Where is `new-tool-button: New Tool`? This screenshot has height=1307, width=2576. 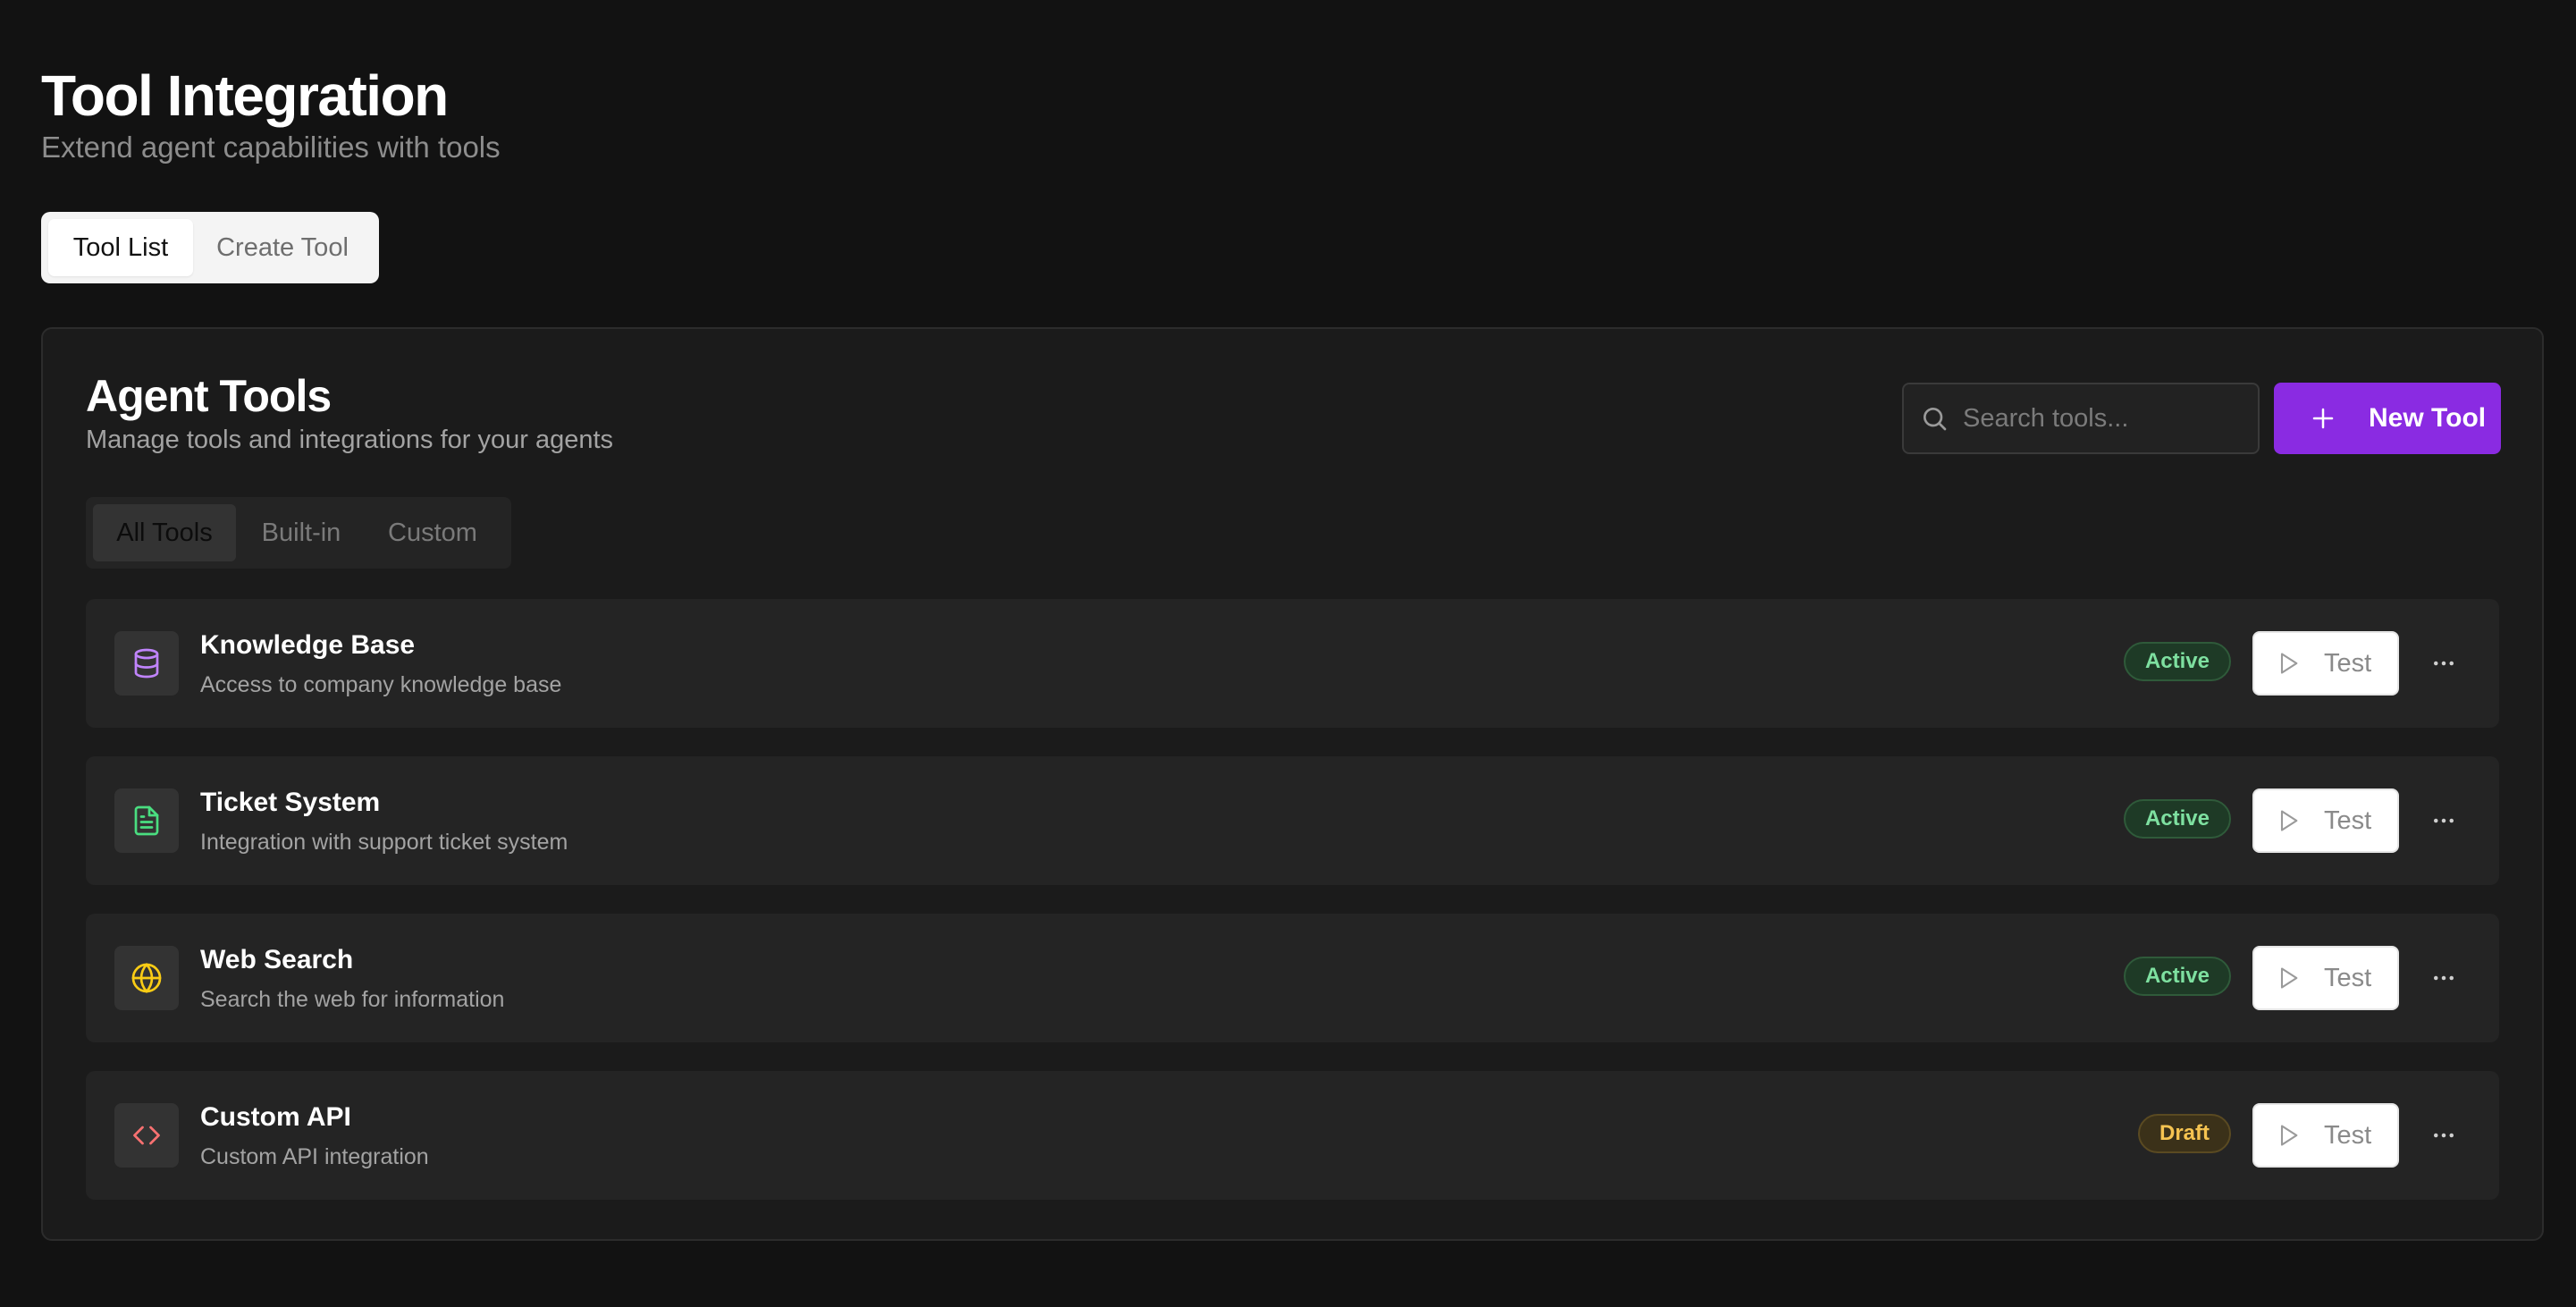 new-tool-button: New Tool is located at coordinates (2388, 418).